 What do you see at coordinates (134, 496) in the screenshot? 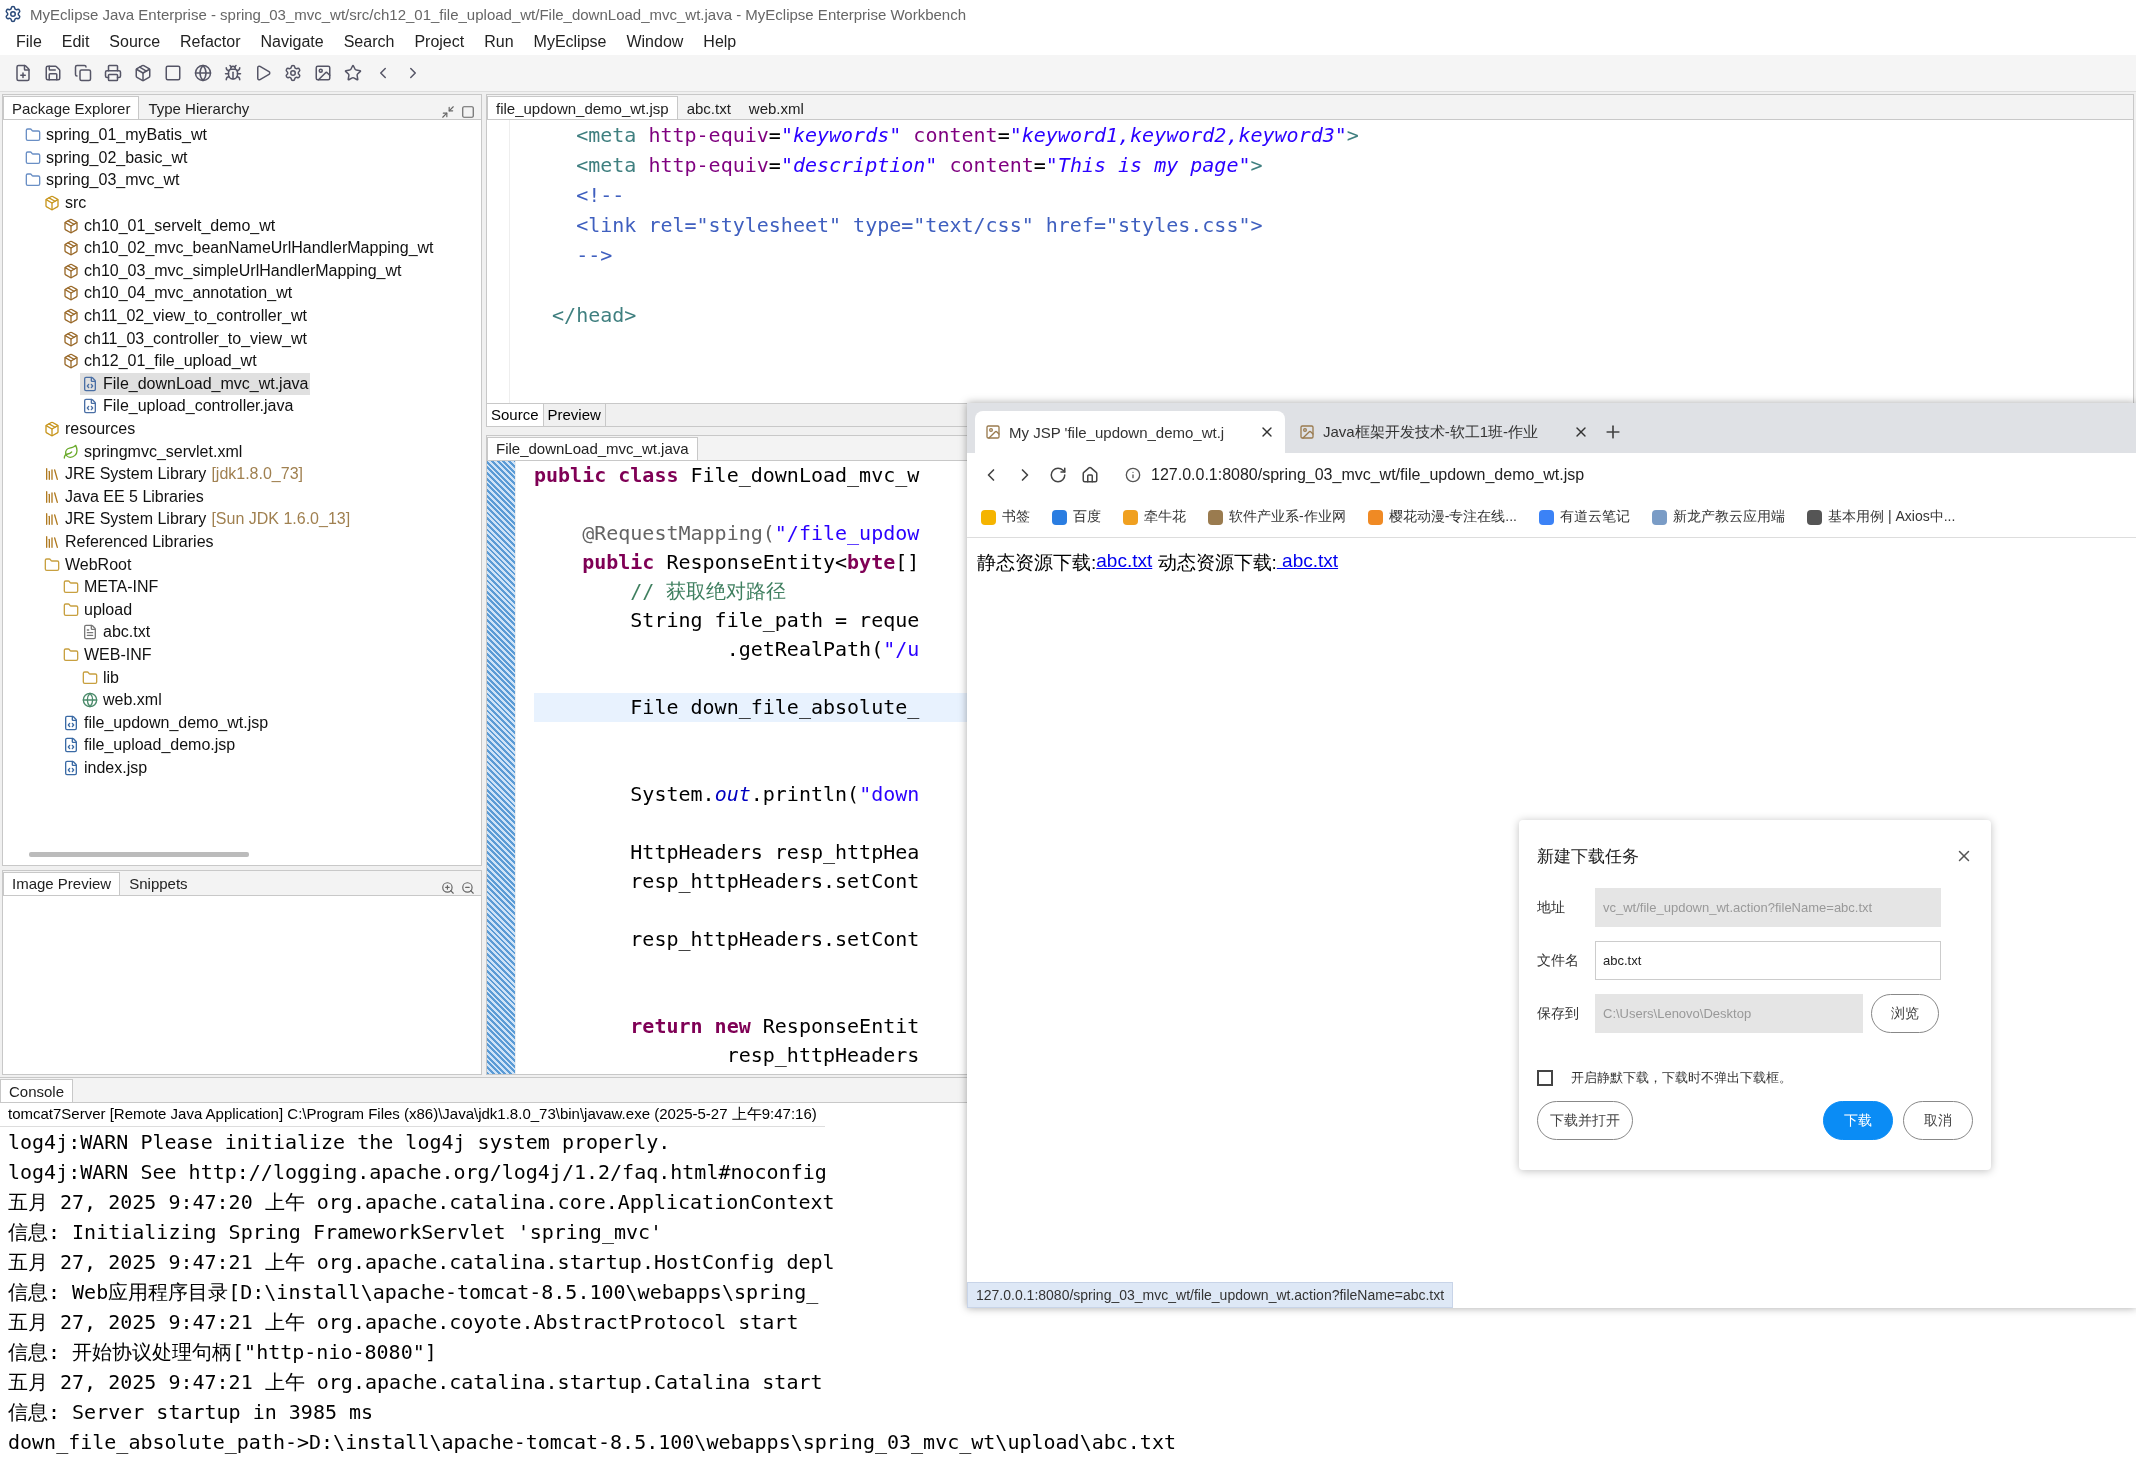
I see `tree-label: Java EE 5 Libraries` at bounding box center [134, 496].